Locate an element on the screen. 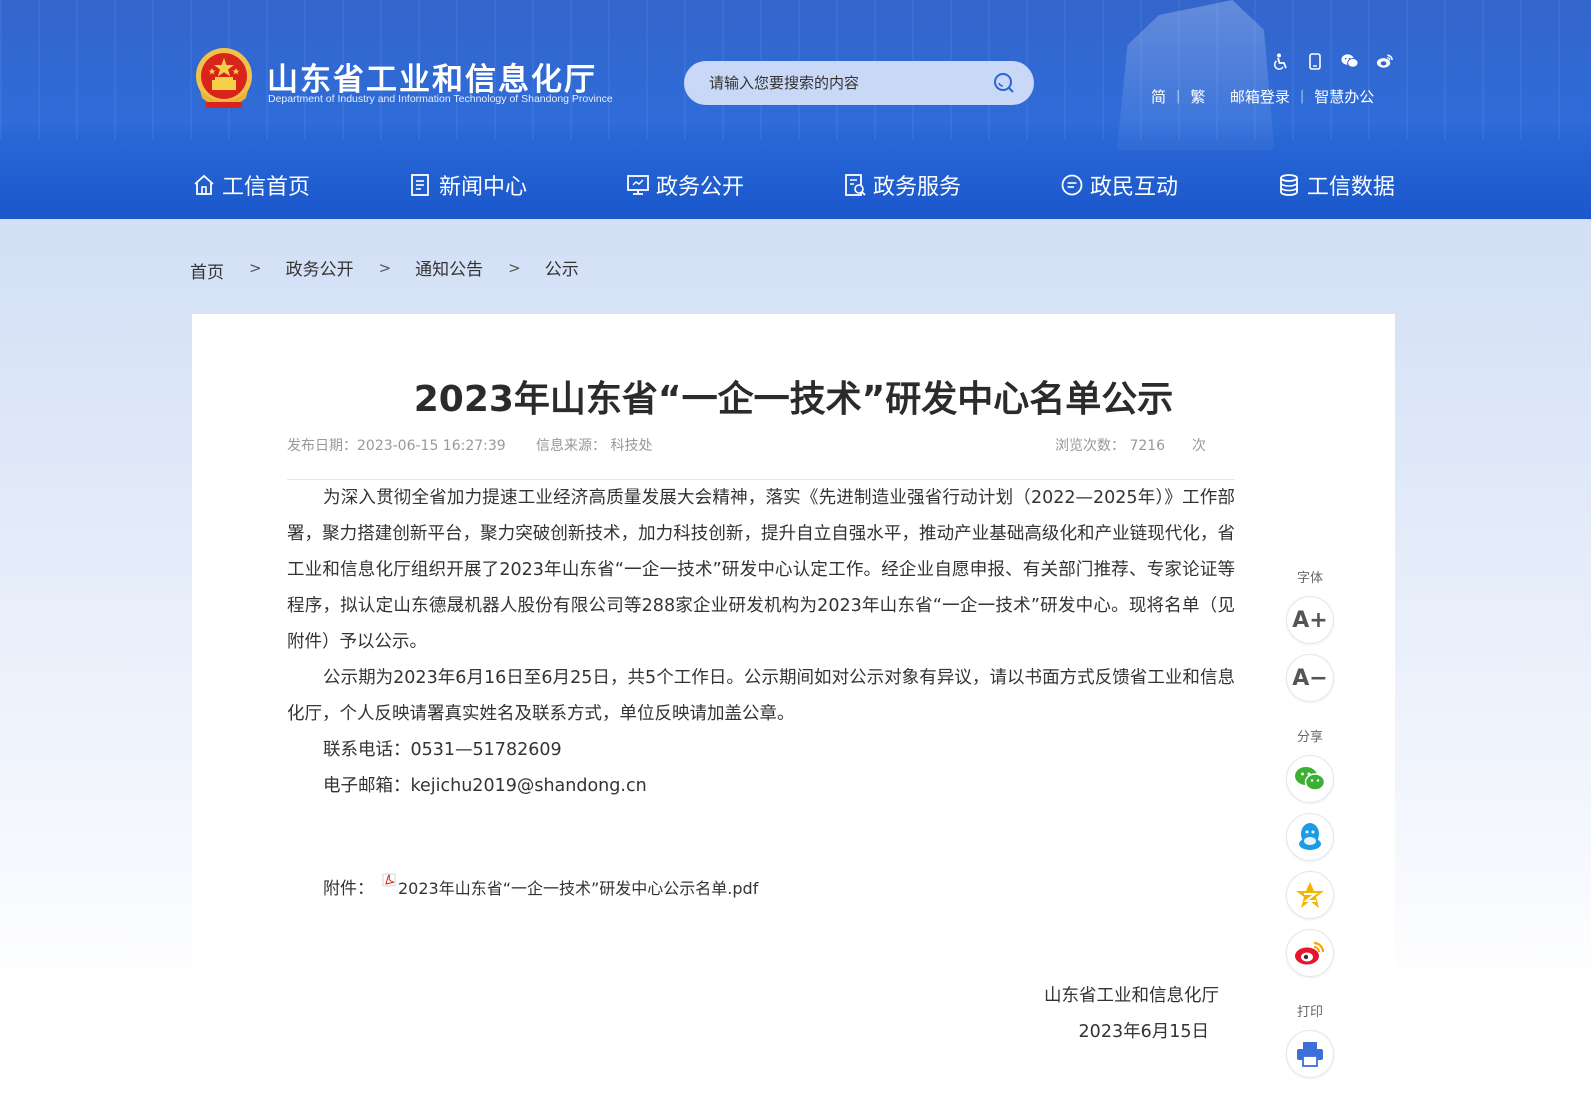 This screenshot has height=1105, width=1591. nav-item-interaction: 政民互动 is located at coordinates (1119, 185).